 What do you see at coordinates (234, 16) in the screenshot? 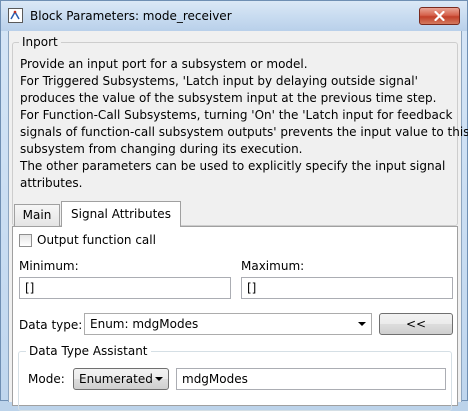
I see `title-bar: Block Parameters: mode_receiver` at bounding box center [234, 16].